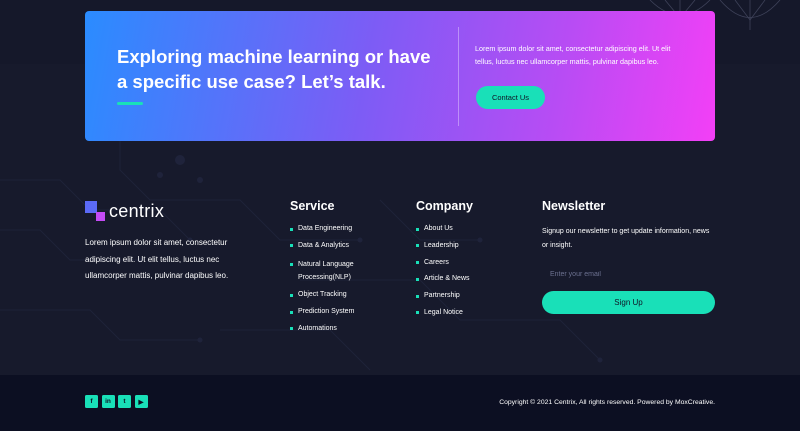  Describe the element at coordinates (628, 274) in the screenshot. I see `newsletter-email-input` at that location.